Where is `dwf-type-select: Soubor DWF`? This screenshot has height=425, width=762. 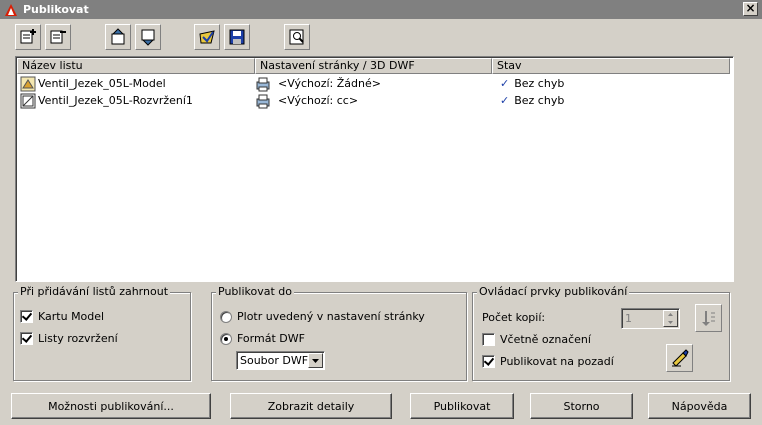 dwf-type-select: Soubor DWF is located at coordinates (280, 360).